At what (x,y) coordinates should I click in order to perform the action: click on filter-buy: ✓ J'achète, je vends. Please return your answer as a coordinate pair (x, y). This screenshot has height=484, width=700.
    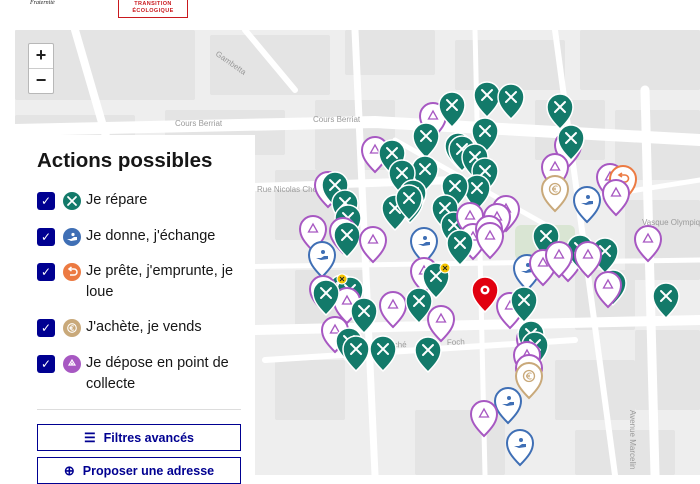
    Looking at the image, I should click on (136, 328).